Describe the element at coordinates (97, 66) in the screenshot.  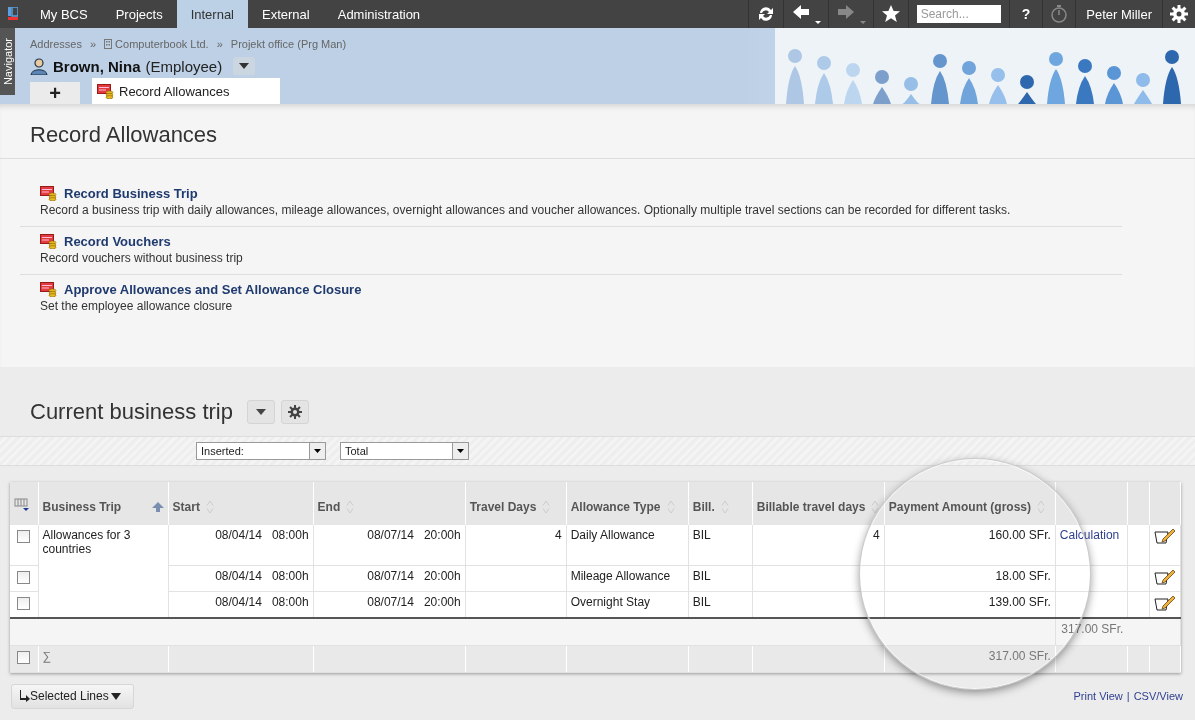
I see `person-name: Brown, Nina` at that location.